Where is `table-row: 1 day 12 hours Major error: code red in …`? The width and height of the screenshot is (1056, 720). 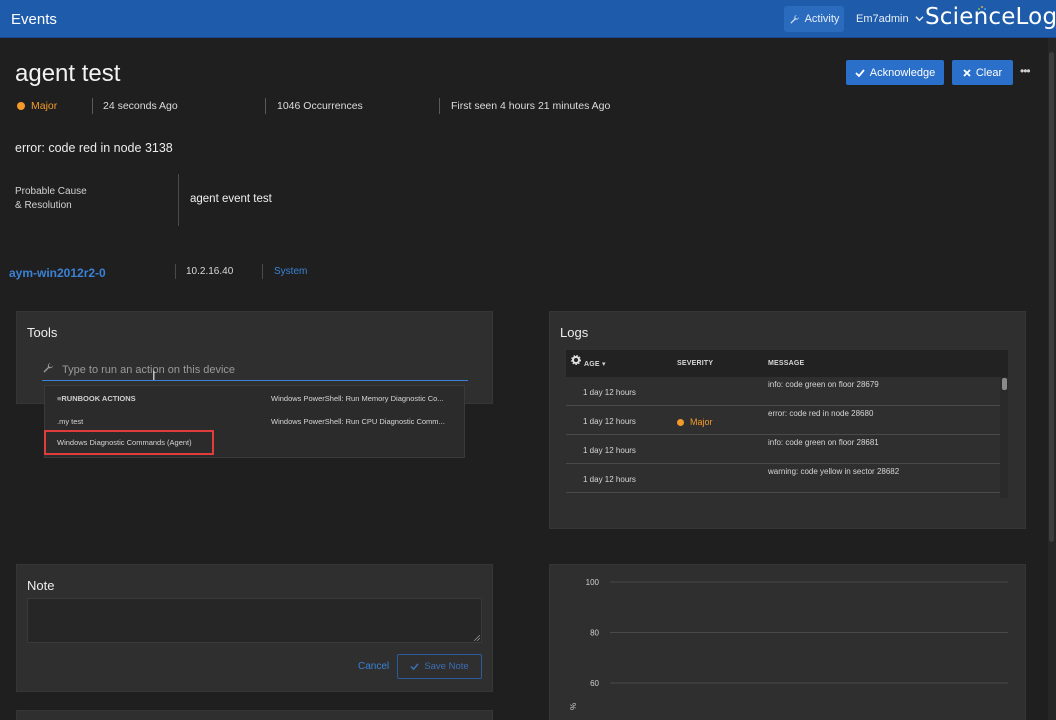
table-row: 1 day 12 hours Major error: code red in … is located at coordinates (783, 420).